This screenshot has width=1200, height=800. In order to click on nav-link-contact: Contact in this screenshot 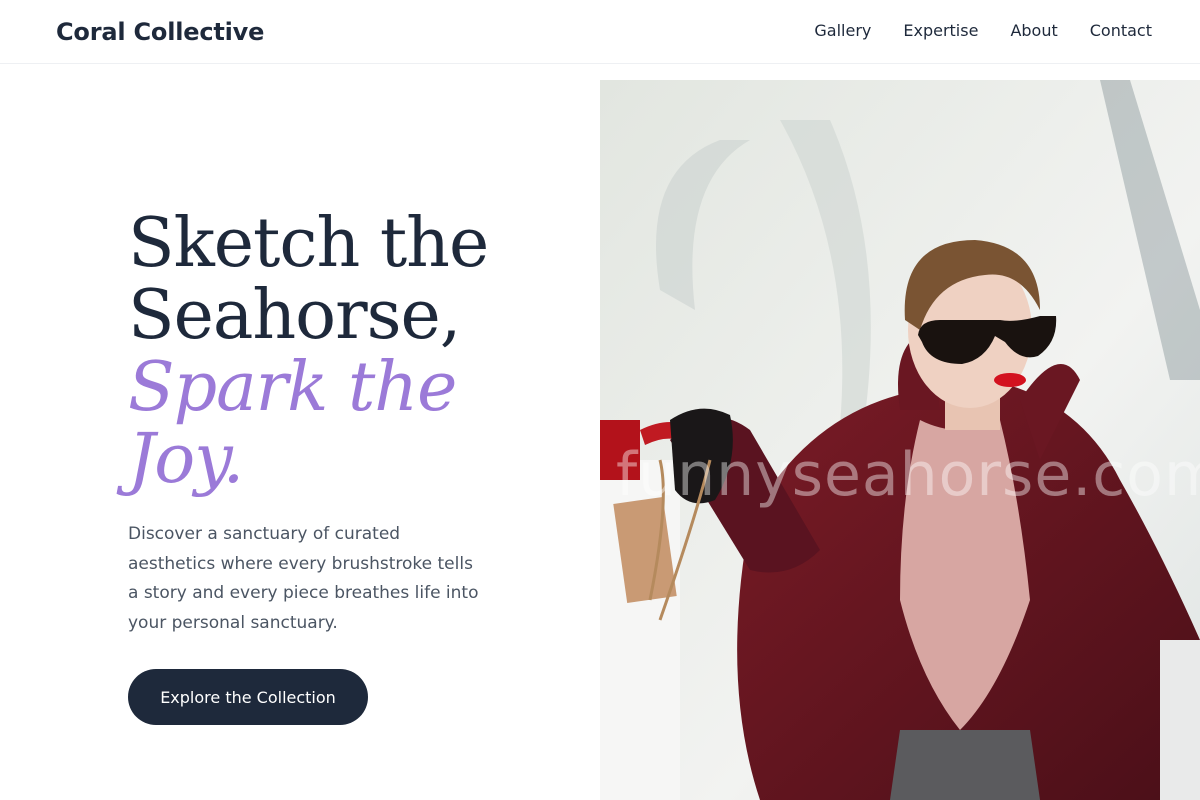, I will do `click(1121, 31)`.